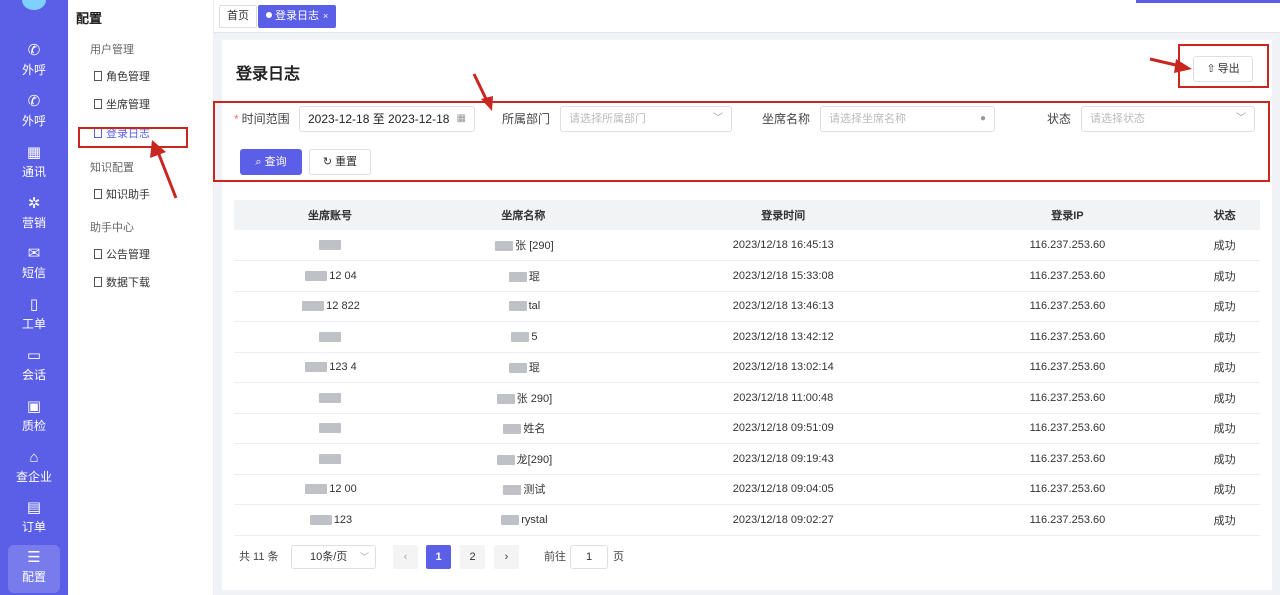  What do you see at coordinates (783, 367) in the screenshot?
I see `cell-login-time-text: 2023/12/18 13:02:14` at bounding box center [783, 367].